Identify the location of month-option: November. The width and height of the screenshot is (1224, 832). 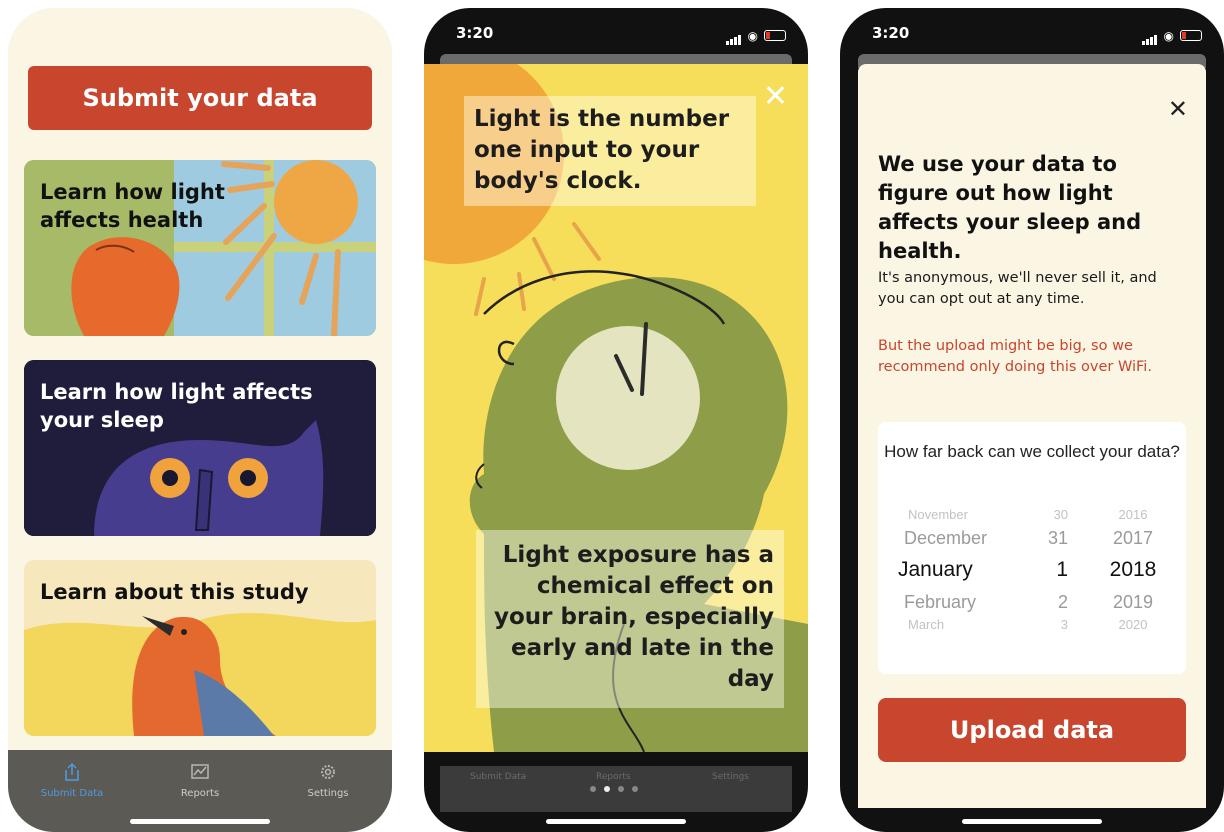
(958, 515).